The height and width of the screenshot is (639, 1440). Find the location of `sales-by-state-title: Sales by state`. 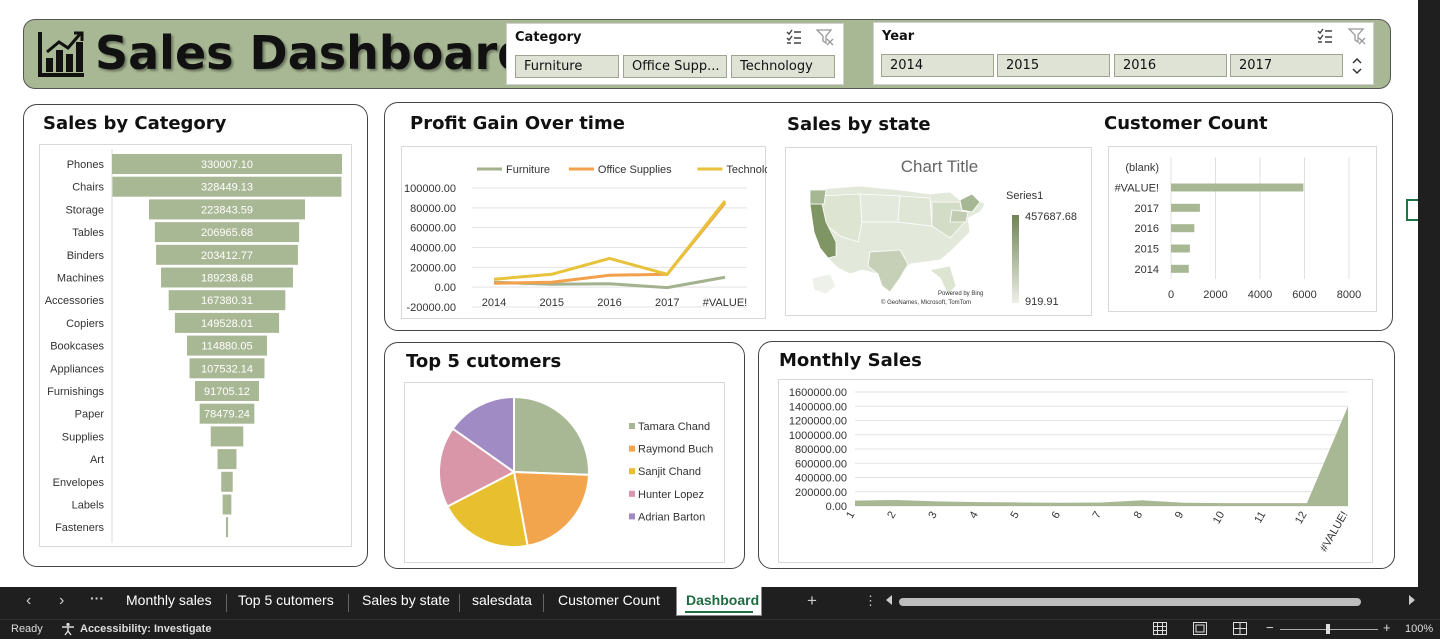

sales-by-state-title: Sales by state is located at coordinates (859, 124).